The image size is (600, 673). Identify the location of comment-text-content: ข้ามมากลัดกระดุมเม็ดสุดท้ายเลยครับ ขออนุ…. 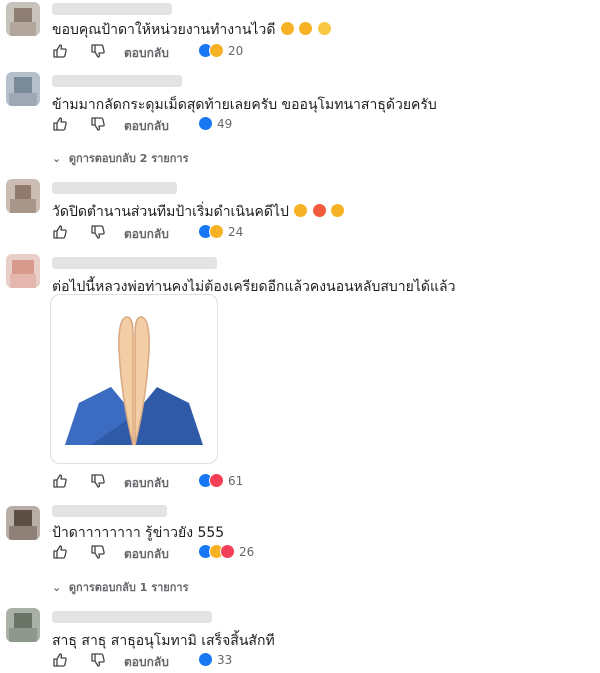
(244, 105).